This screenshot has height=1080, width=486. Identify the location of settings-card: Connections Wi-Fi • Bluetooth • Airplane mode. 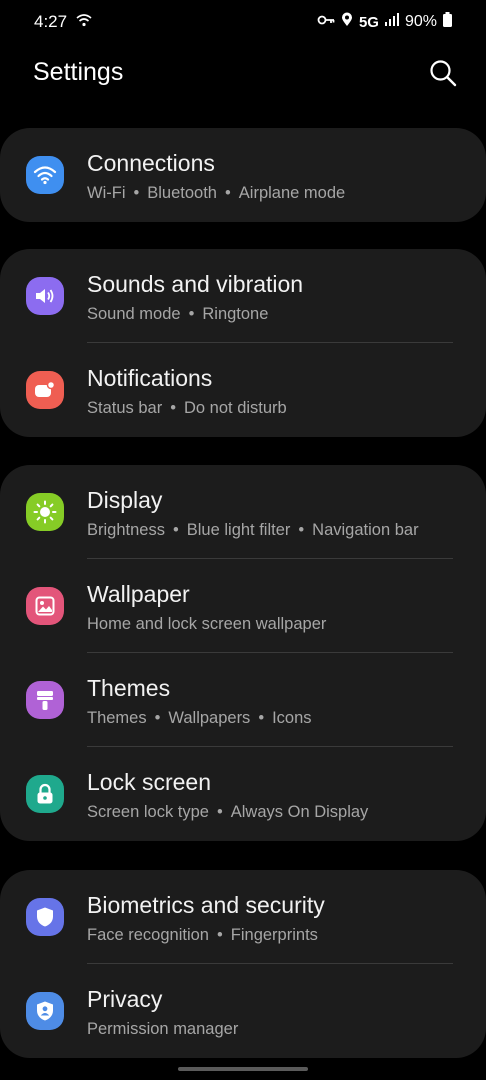
(243, 175).